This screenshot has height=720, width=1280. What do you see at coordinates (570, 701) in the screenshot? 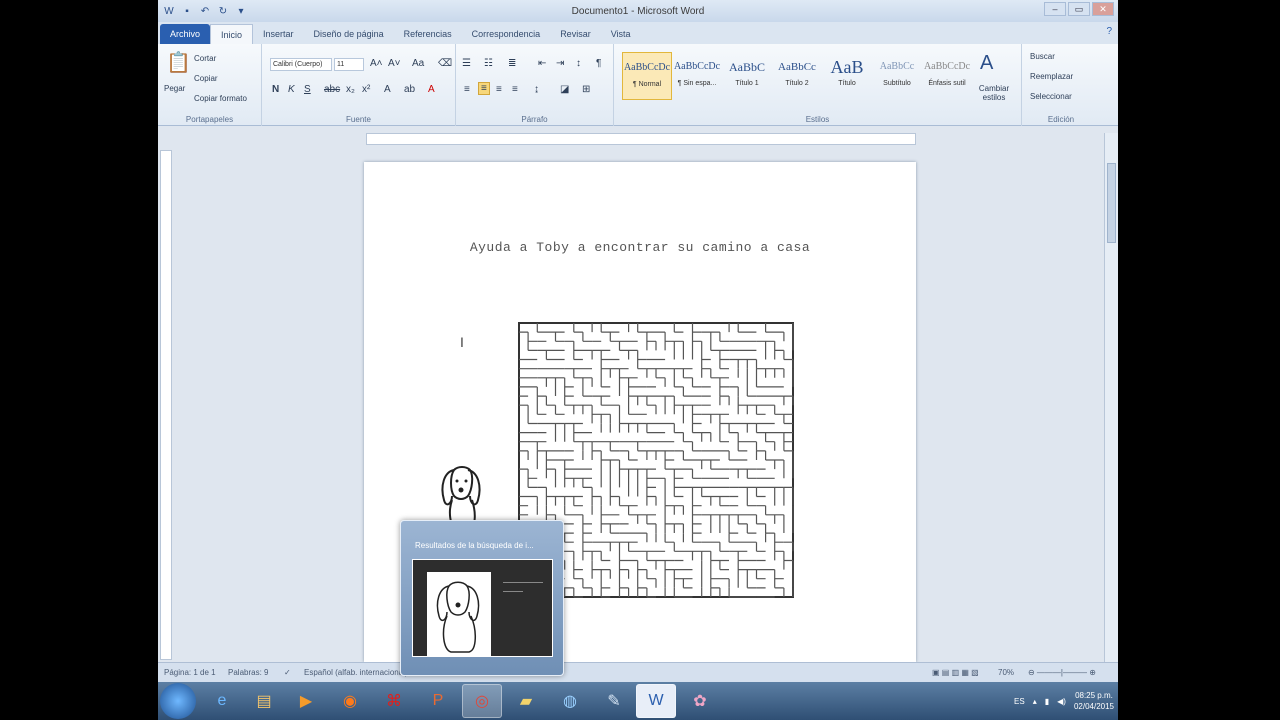
I see `app-icon: ◍` at bounding box center [570, 701].